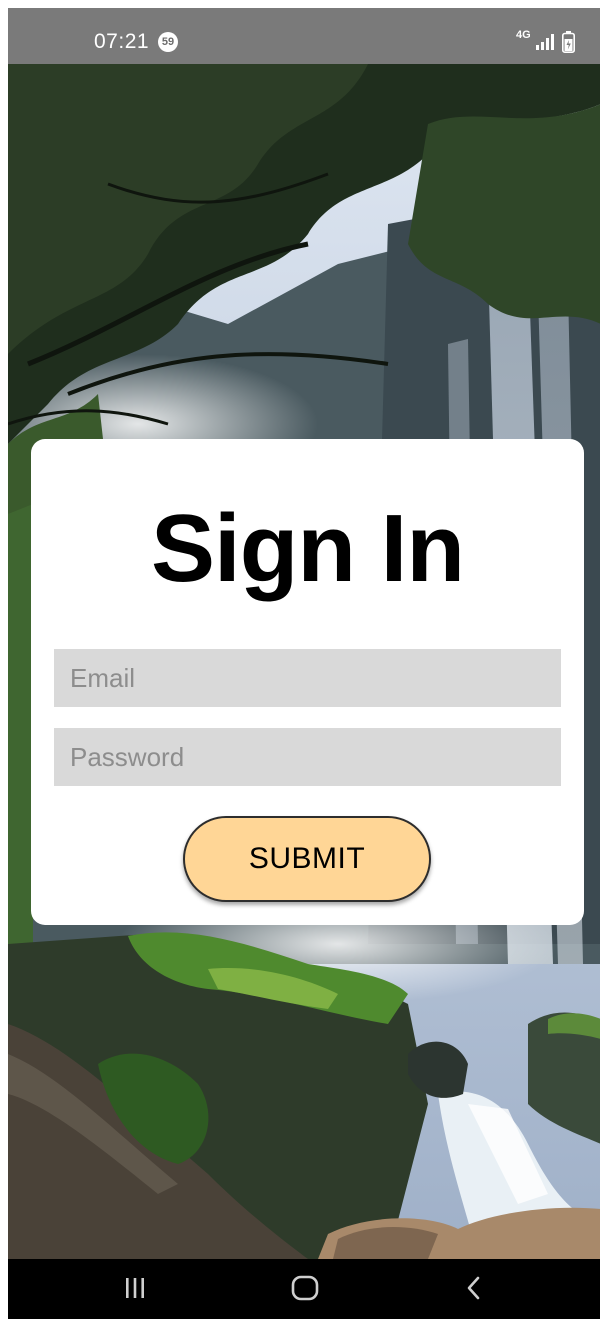 This screenshot has height=1321, width=600. What do you see at coordinates (307, 757) in the screenshot?
I see `password-field` at bounding box center [307, 757].